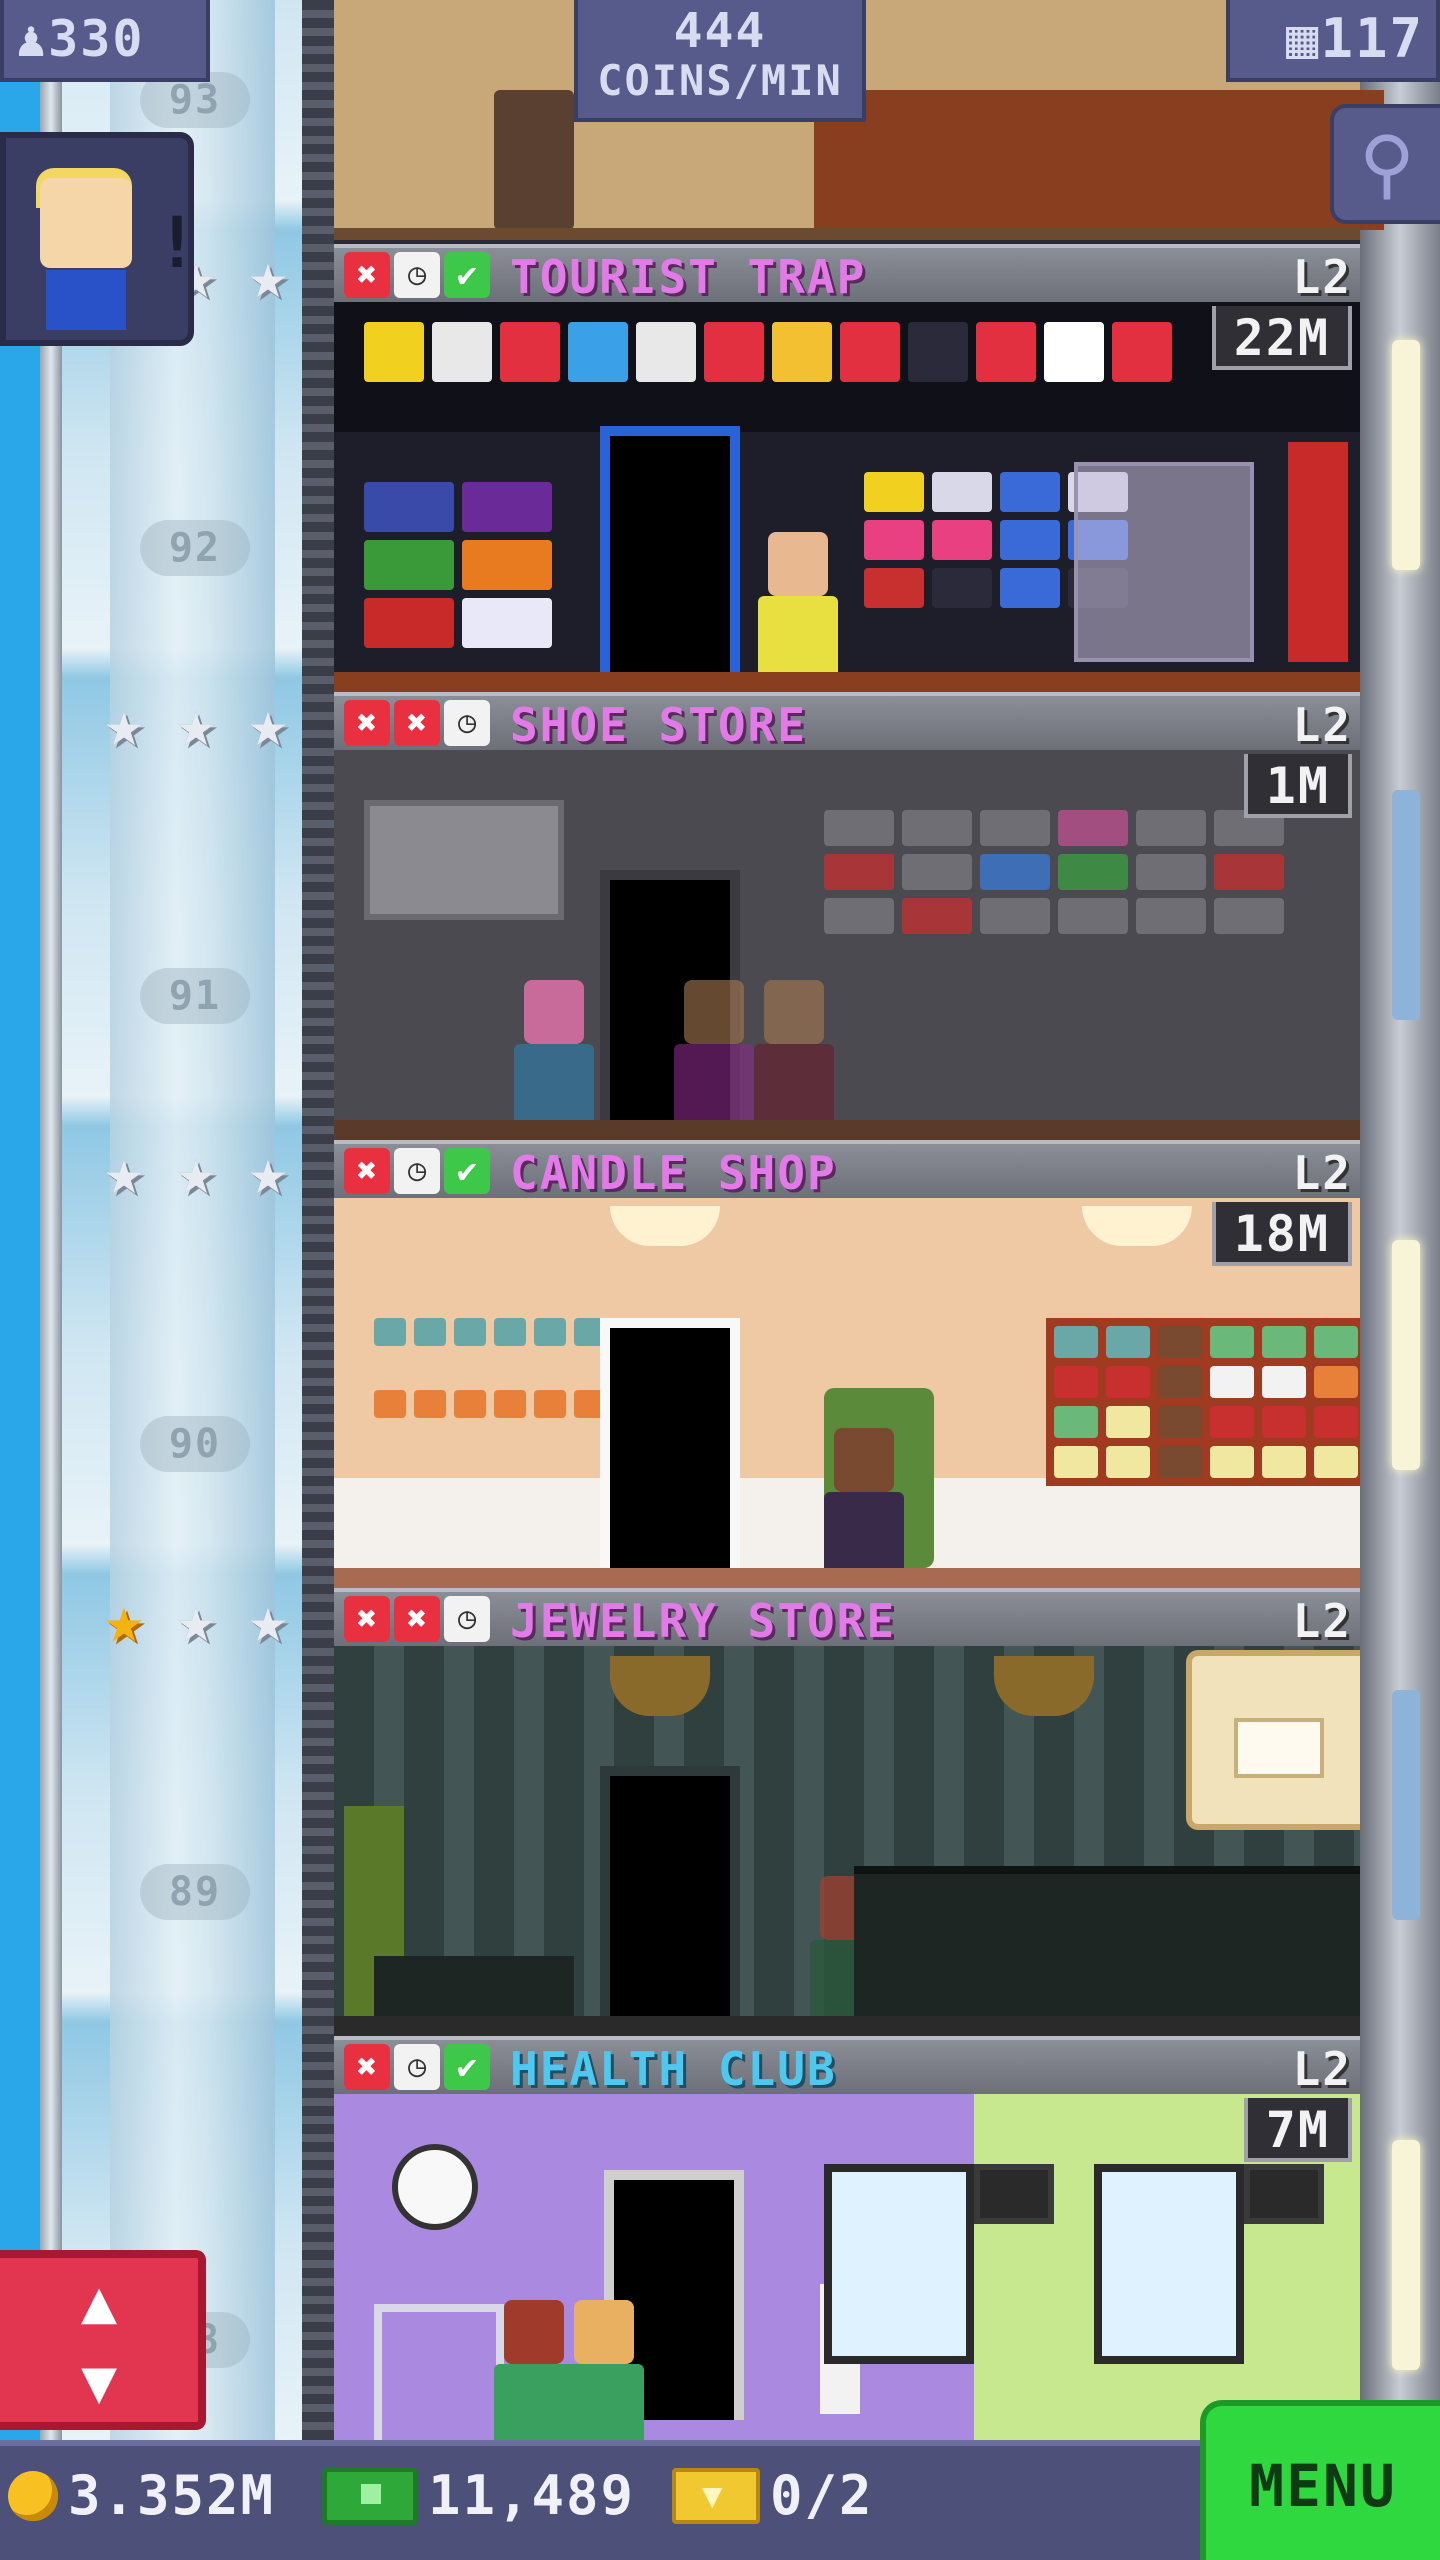 The image size is (1440, 2560). What do you see at coordinates (195, 1444) in the screenshot?
I see `floor-number-90: 90` at bounding box center [195, 1444].